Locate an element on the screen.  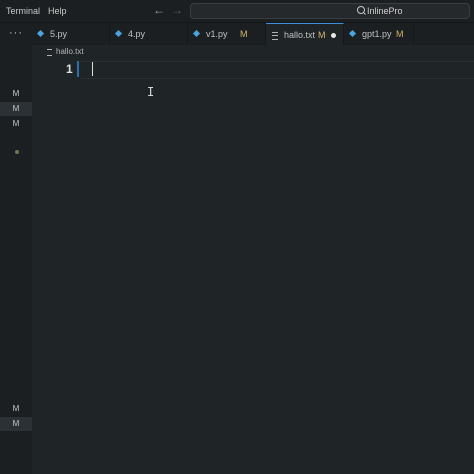
status-dot-icon is located at coordinates (17, 152).